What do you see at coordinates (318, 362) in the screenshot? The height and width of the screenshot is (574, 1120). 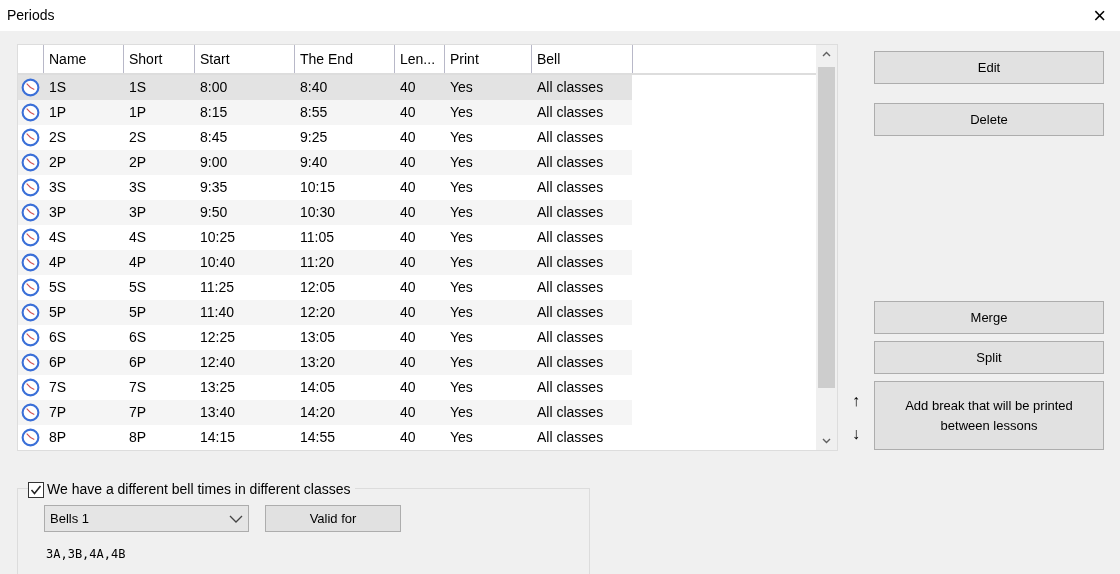 I see `table-cell-text: 13:20` at bounding box center [318, 362].